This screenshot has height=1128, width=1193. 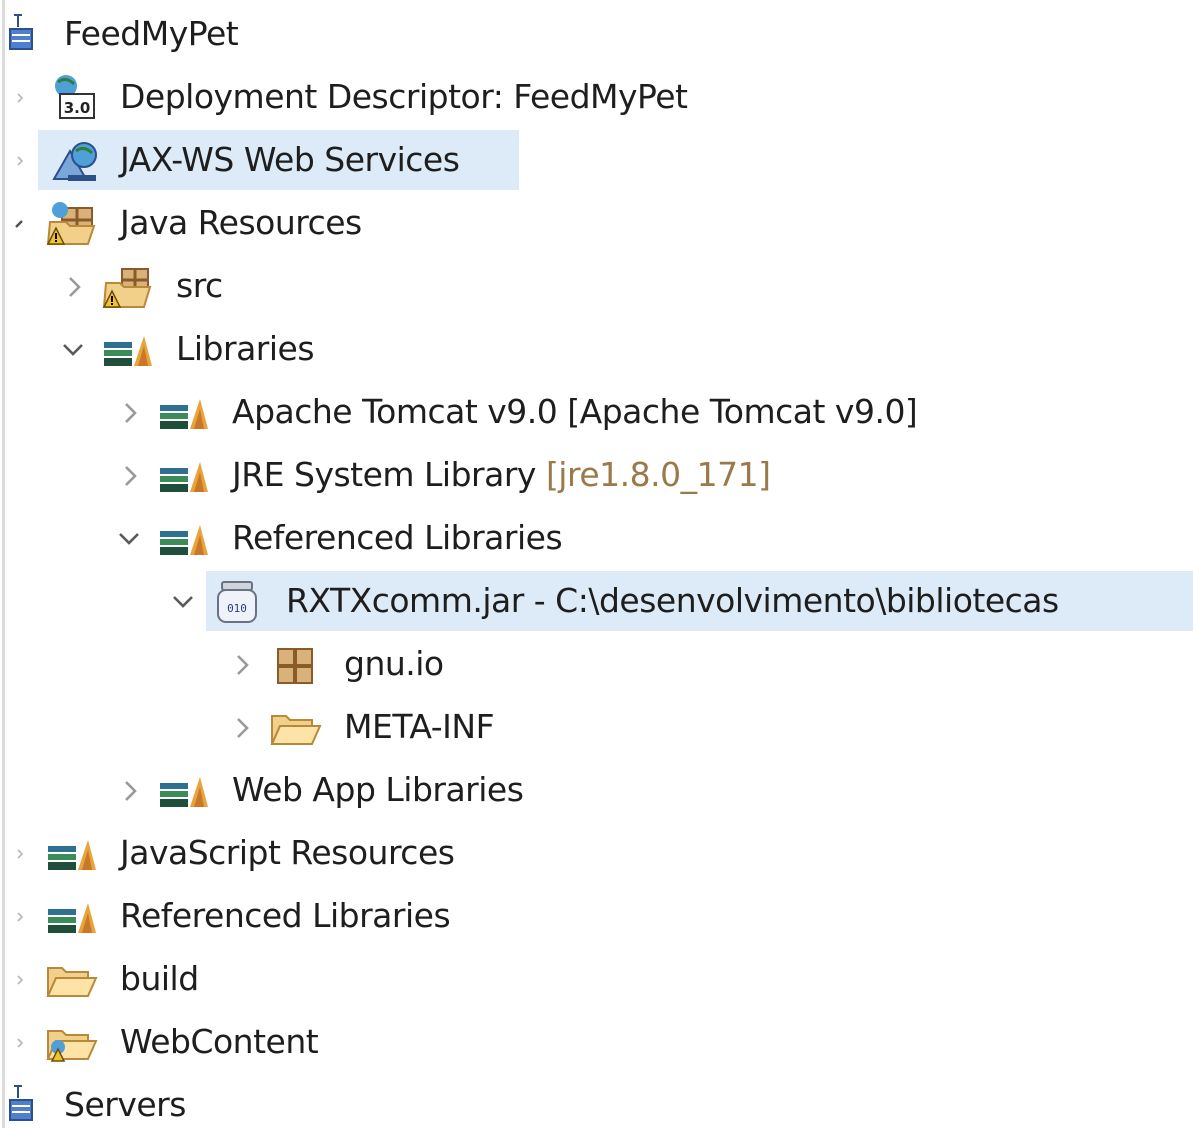 What do you see at coordinates (238, 602) in the screenshot?
I see `jar-icon` at bounding box center [238, 602].